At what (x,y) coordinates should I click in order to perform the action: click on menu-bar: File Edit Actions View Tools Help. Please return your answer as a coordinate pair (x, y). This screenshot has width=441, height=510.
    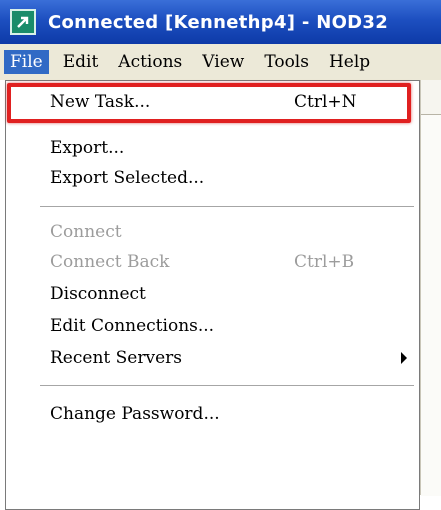
    Looking at the image, I should click on (220, 62).